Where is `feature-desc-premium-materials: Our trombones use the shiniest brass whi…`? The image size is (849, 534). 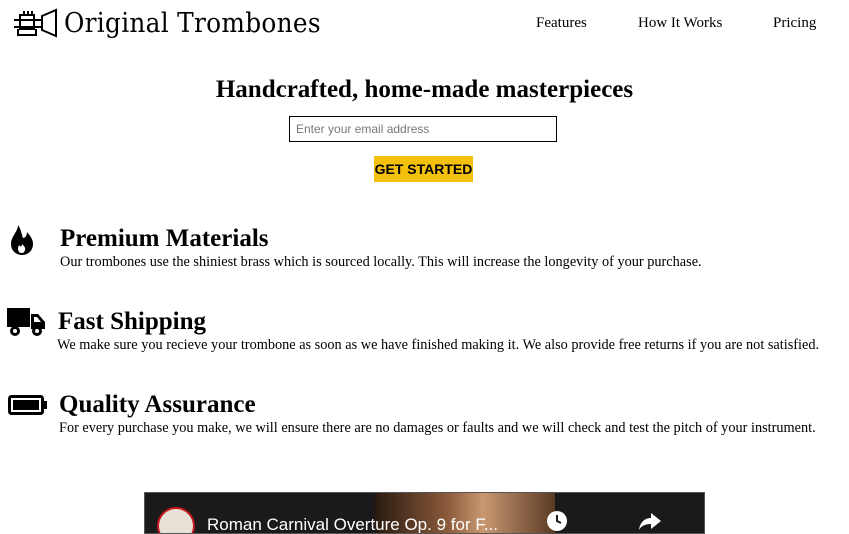
feature-desc-premium-materials: Our trombones use the shiniest brass whi… is located at coordinates (381, 262).